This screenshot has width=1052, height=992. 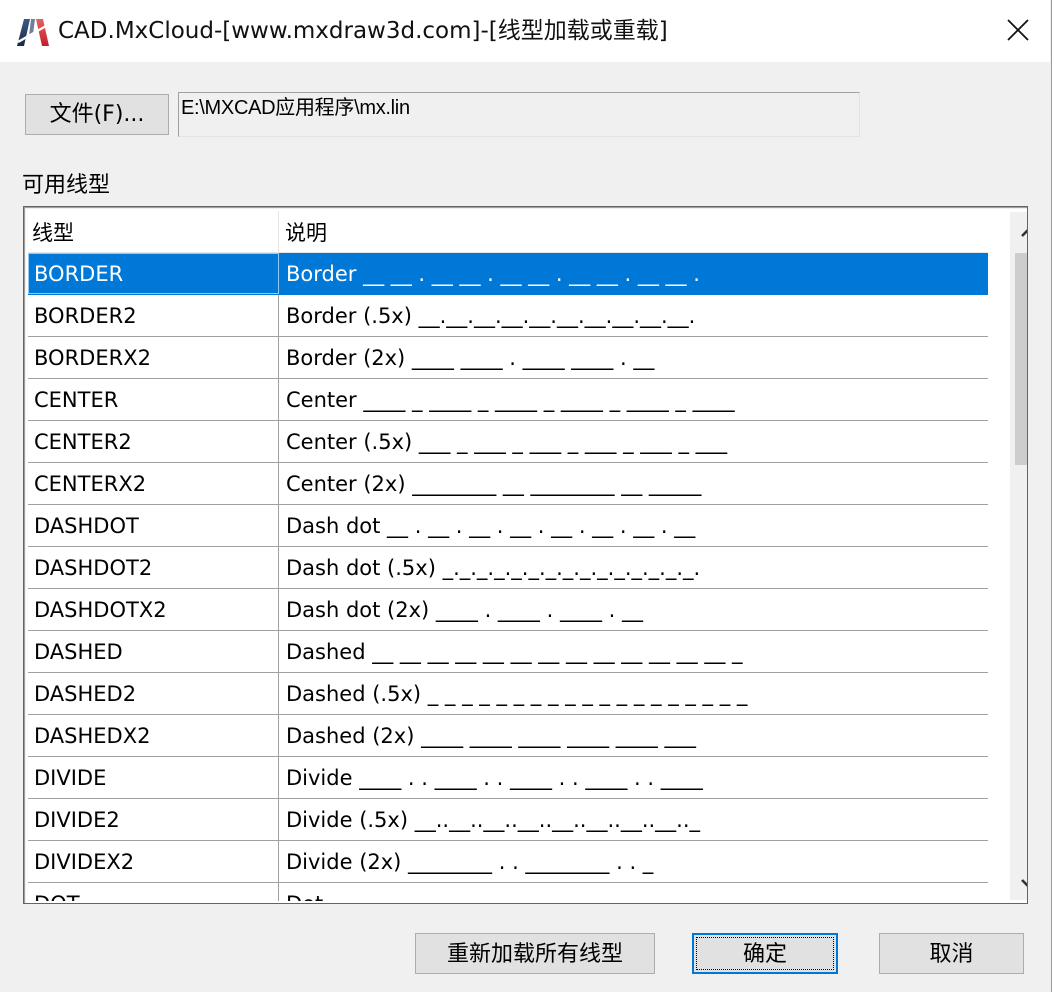 I want to click on close-button, so click(x=1018, y=32).